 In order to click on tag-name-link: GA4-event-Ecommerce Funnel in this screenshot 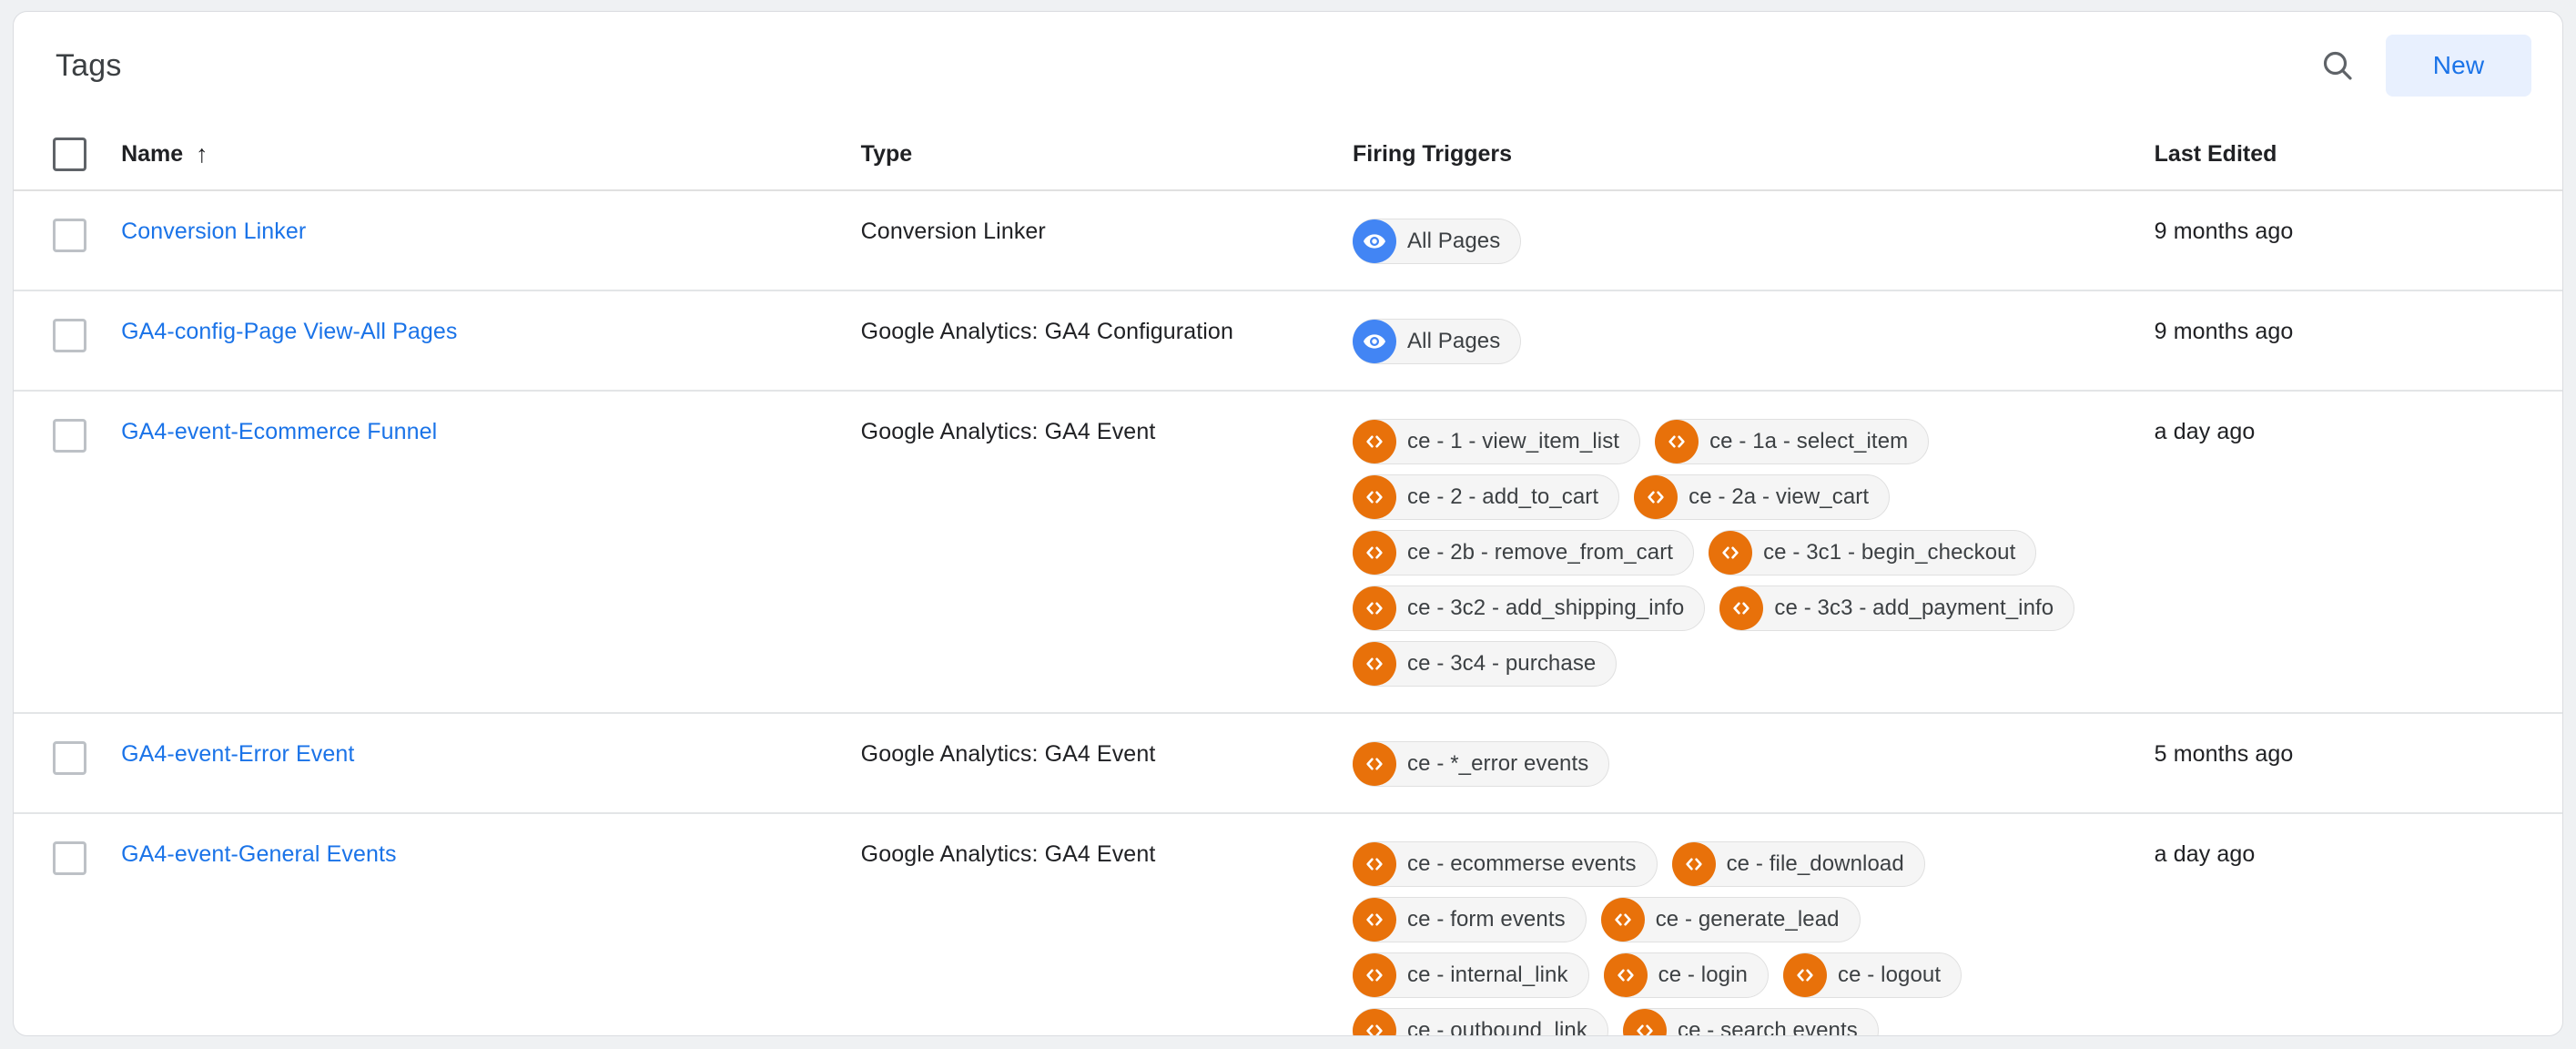, I will do `click(279, 432)`.